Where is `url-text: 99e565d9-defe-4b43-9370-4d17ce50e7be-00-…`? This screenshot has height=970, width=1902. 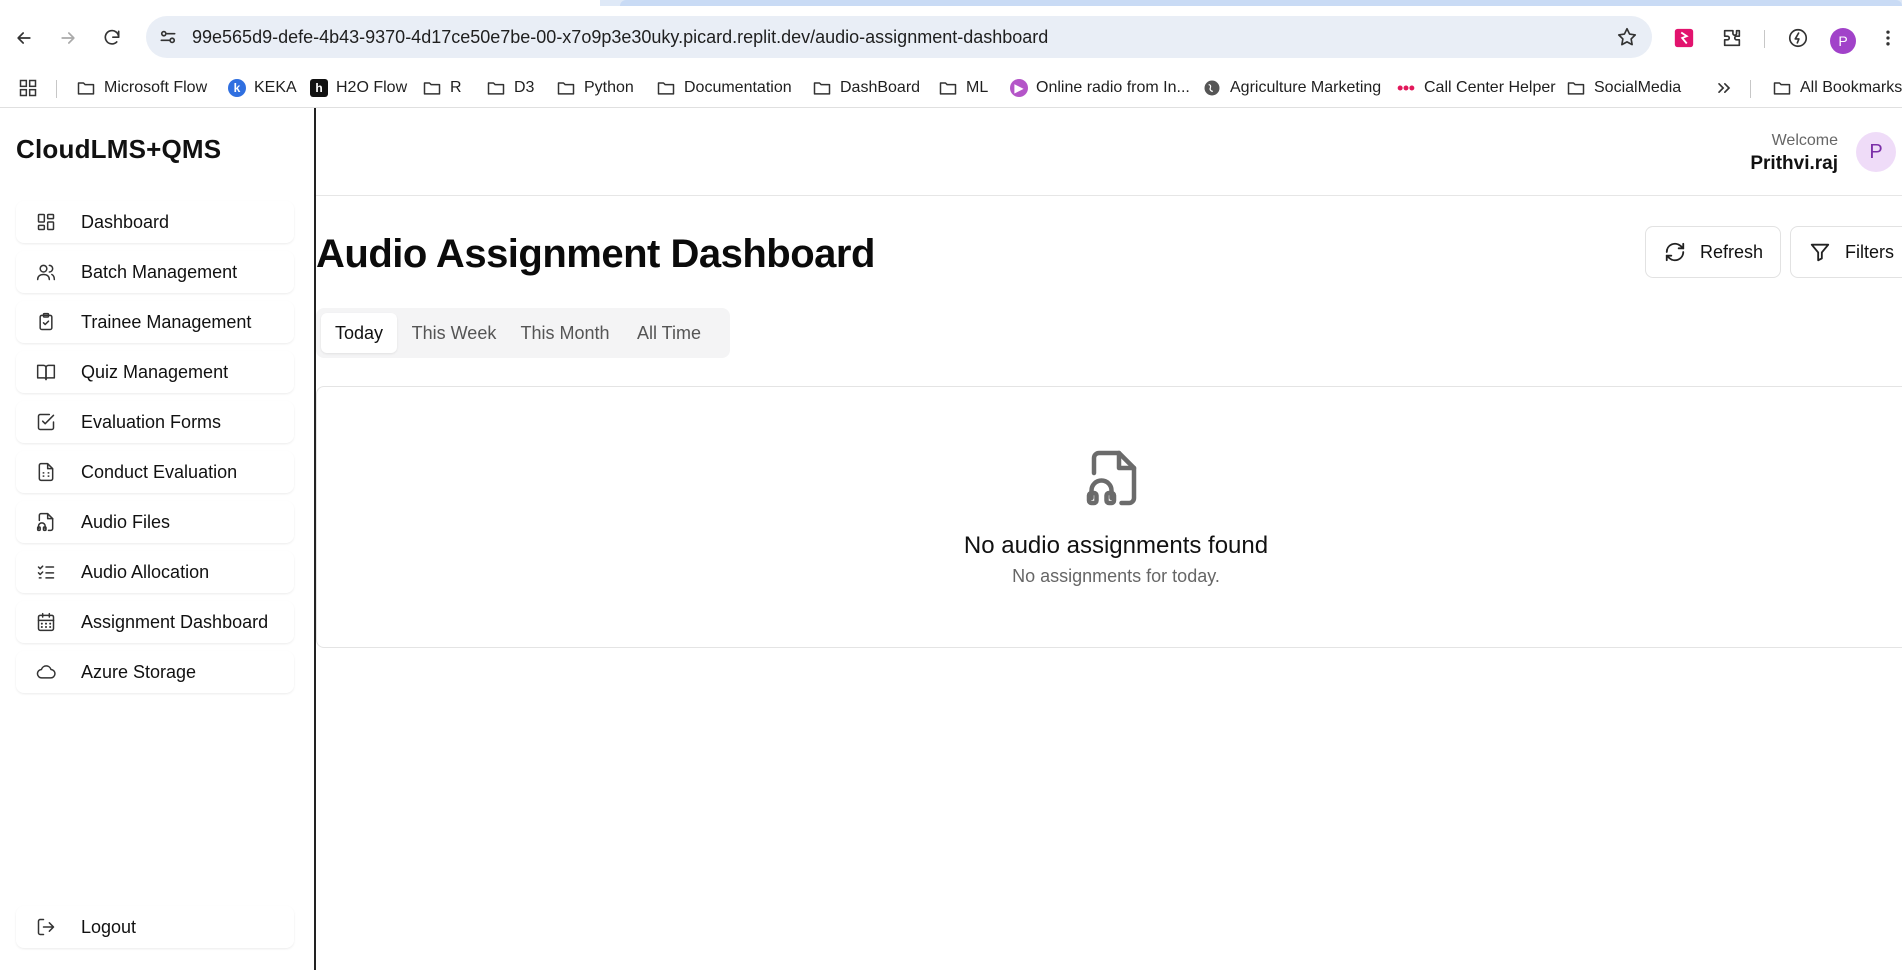 url-text: 99e565d9-defe-4b43-9370-4d17ce50e7be-00-… is located at coordinates (620, 37).